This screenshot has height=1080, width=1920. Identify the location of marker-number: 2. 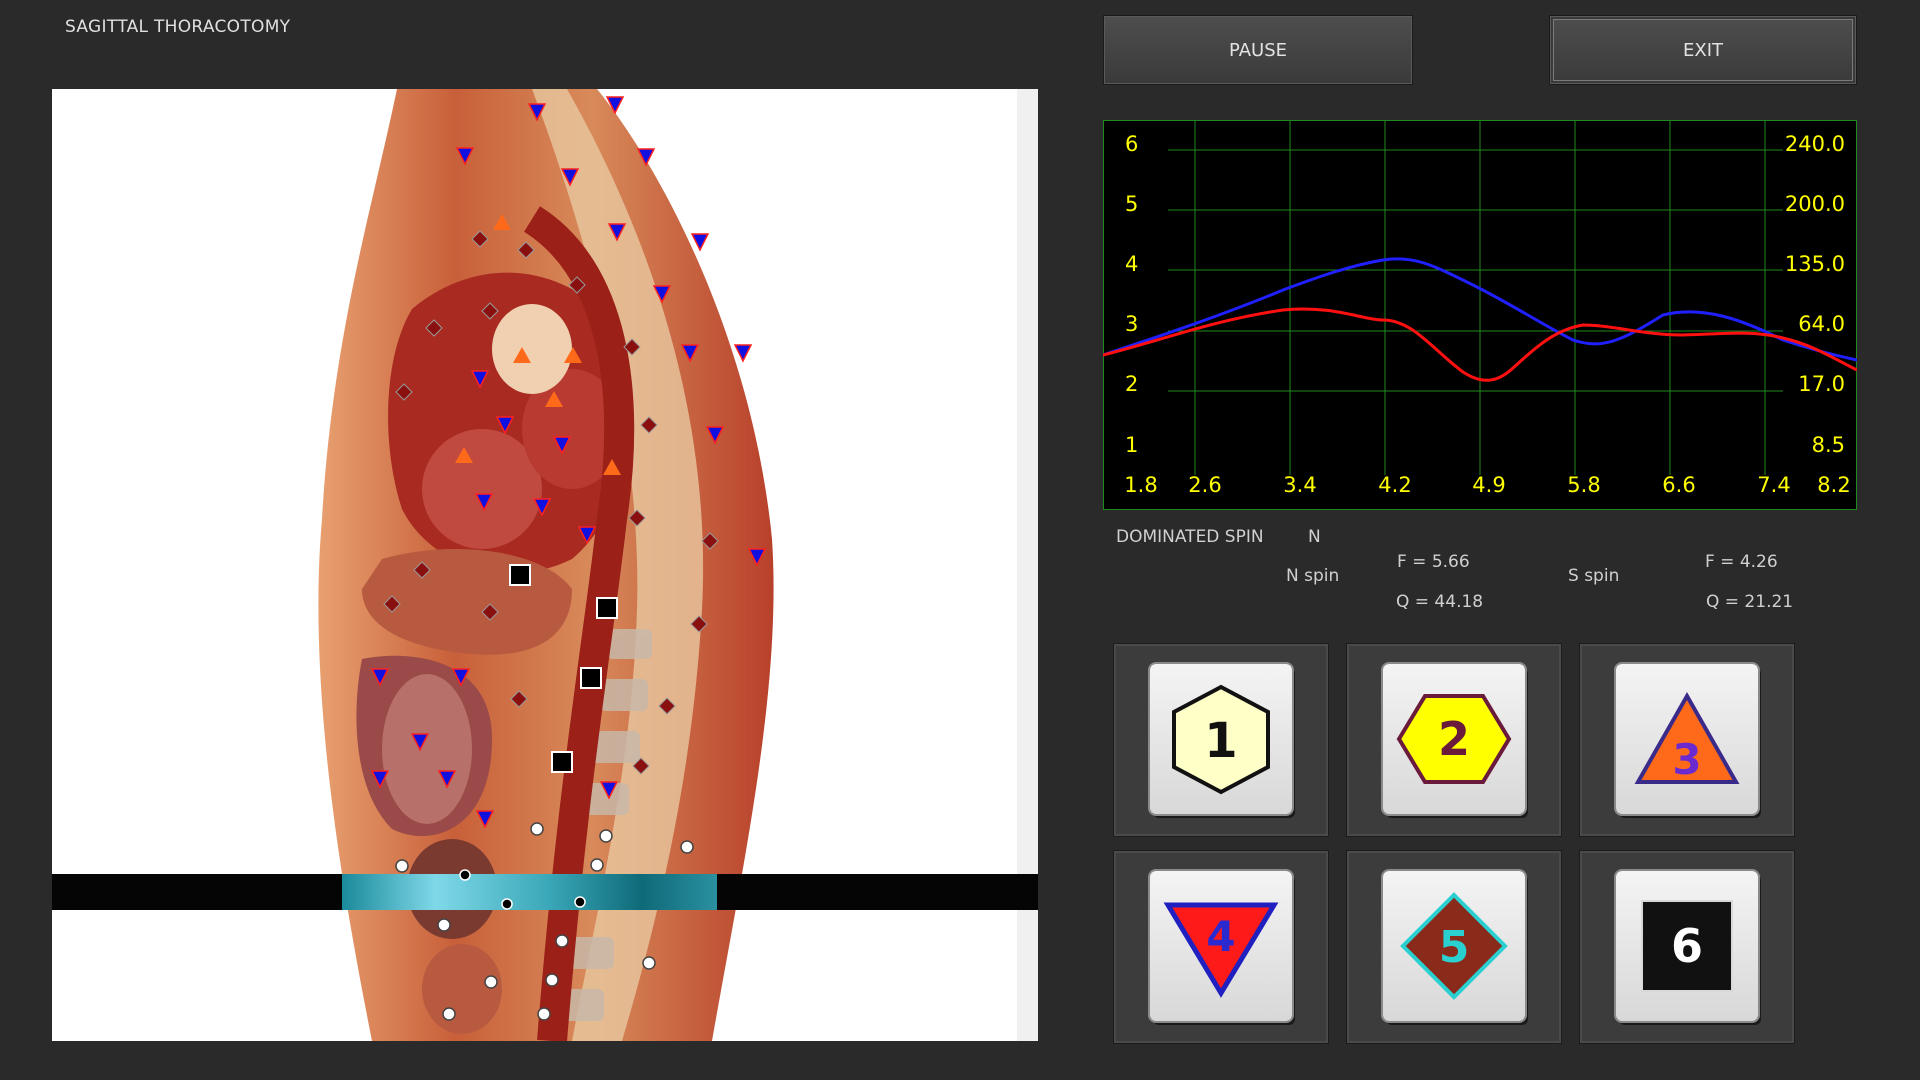
(1454, 739).